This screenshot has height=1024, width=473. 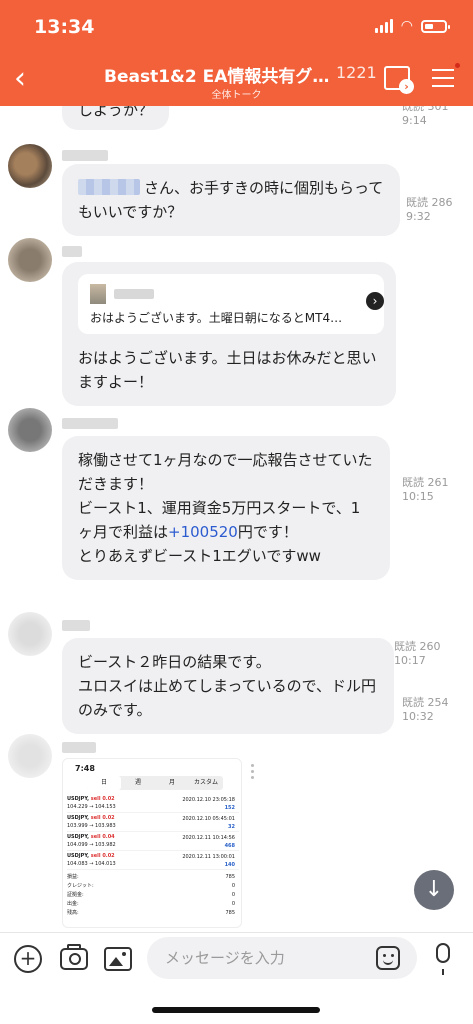 What do you see at coordinates (418, 716) in the screenshot?
I see `message-time: 10:32` at bounding box center [418, 716].